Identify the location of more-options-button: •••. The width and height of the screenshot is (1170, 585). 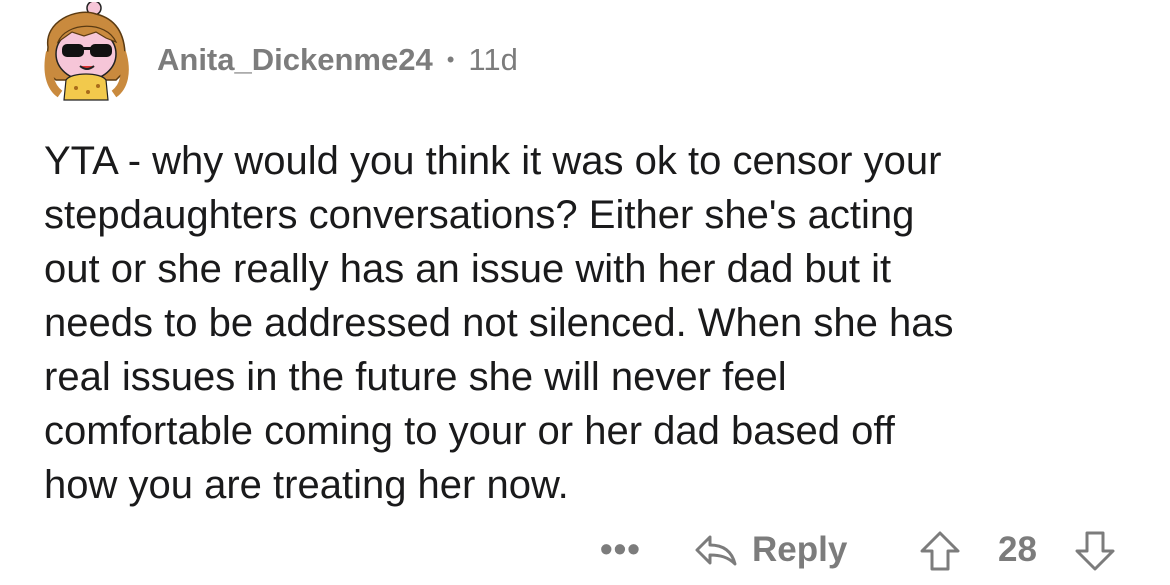
(620, 549).